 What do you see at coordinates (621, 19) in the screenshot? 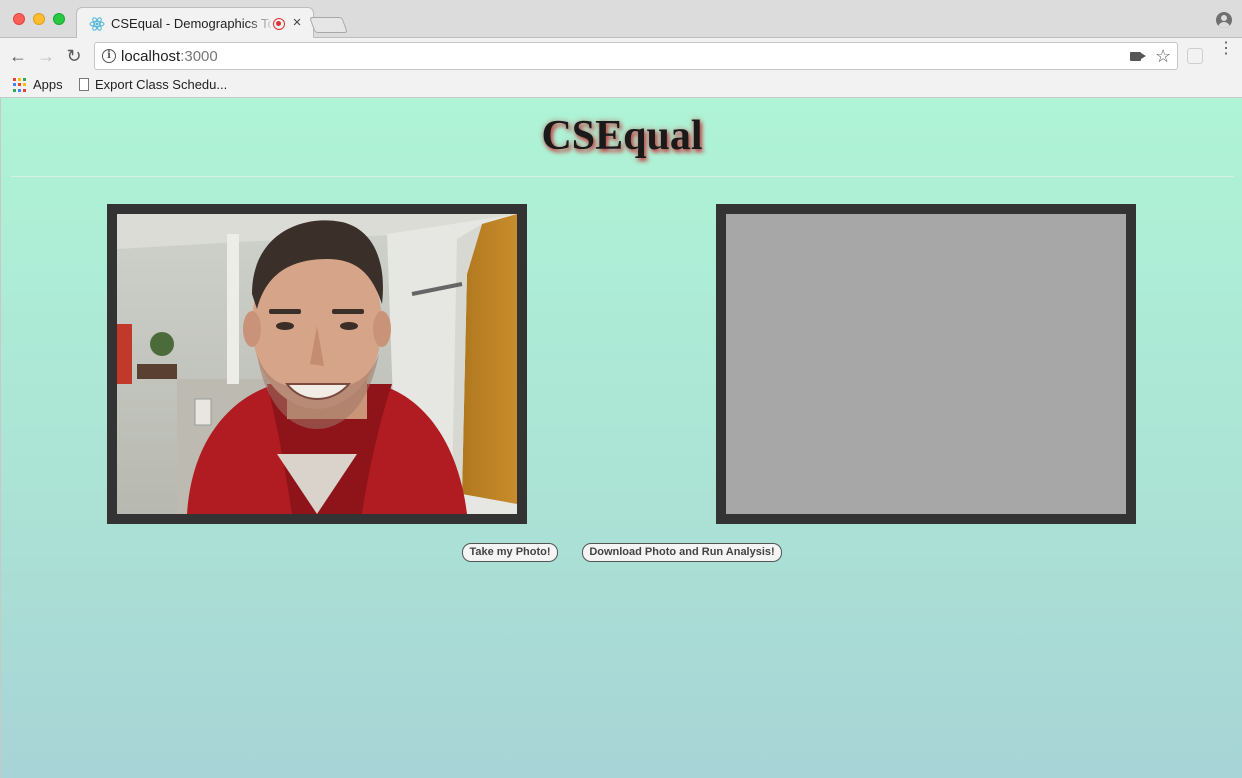
I see `tab-strip: CSEqual - Demographics To ×` at bounding box center [621, 19].